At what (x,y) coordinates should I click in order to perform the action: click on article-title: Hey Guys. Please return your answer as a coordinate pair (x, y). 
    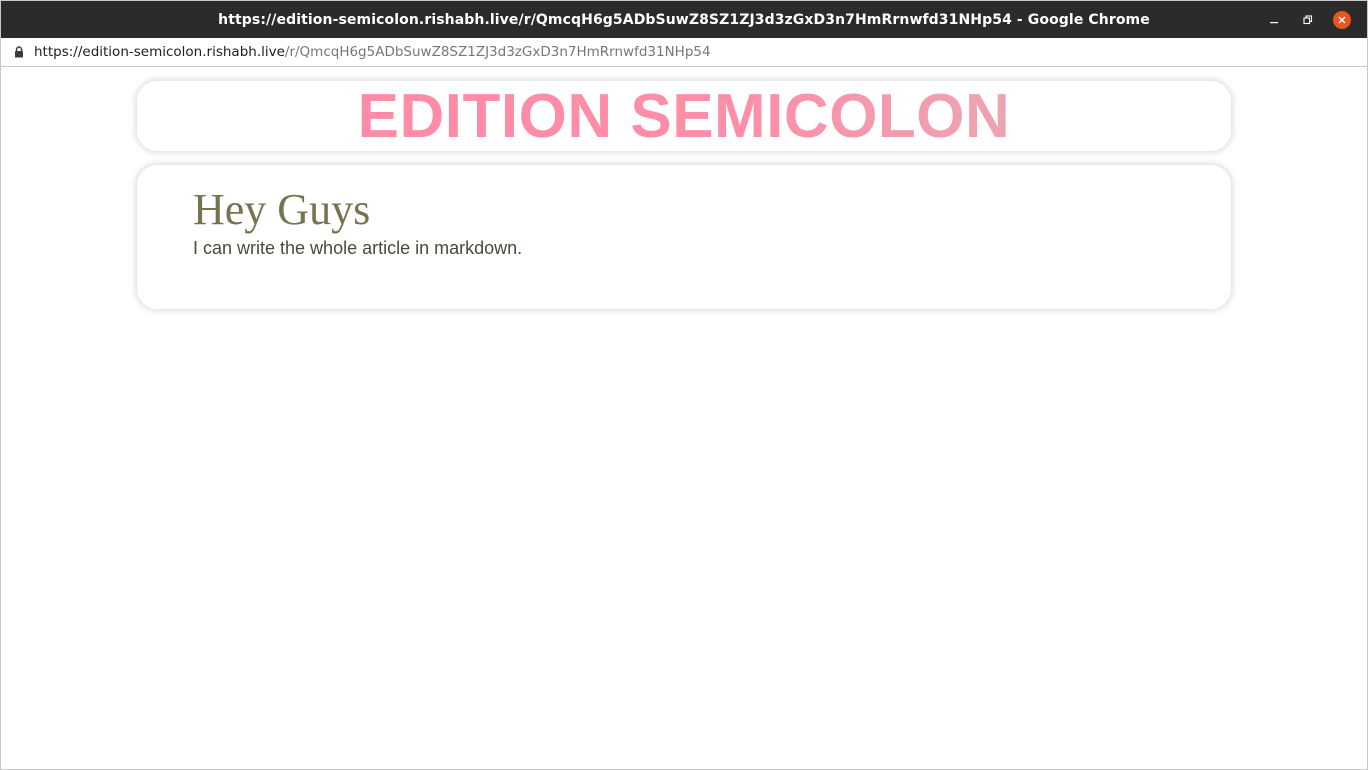
    Looking at the image, I should click on (282, 209).